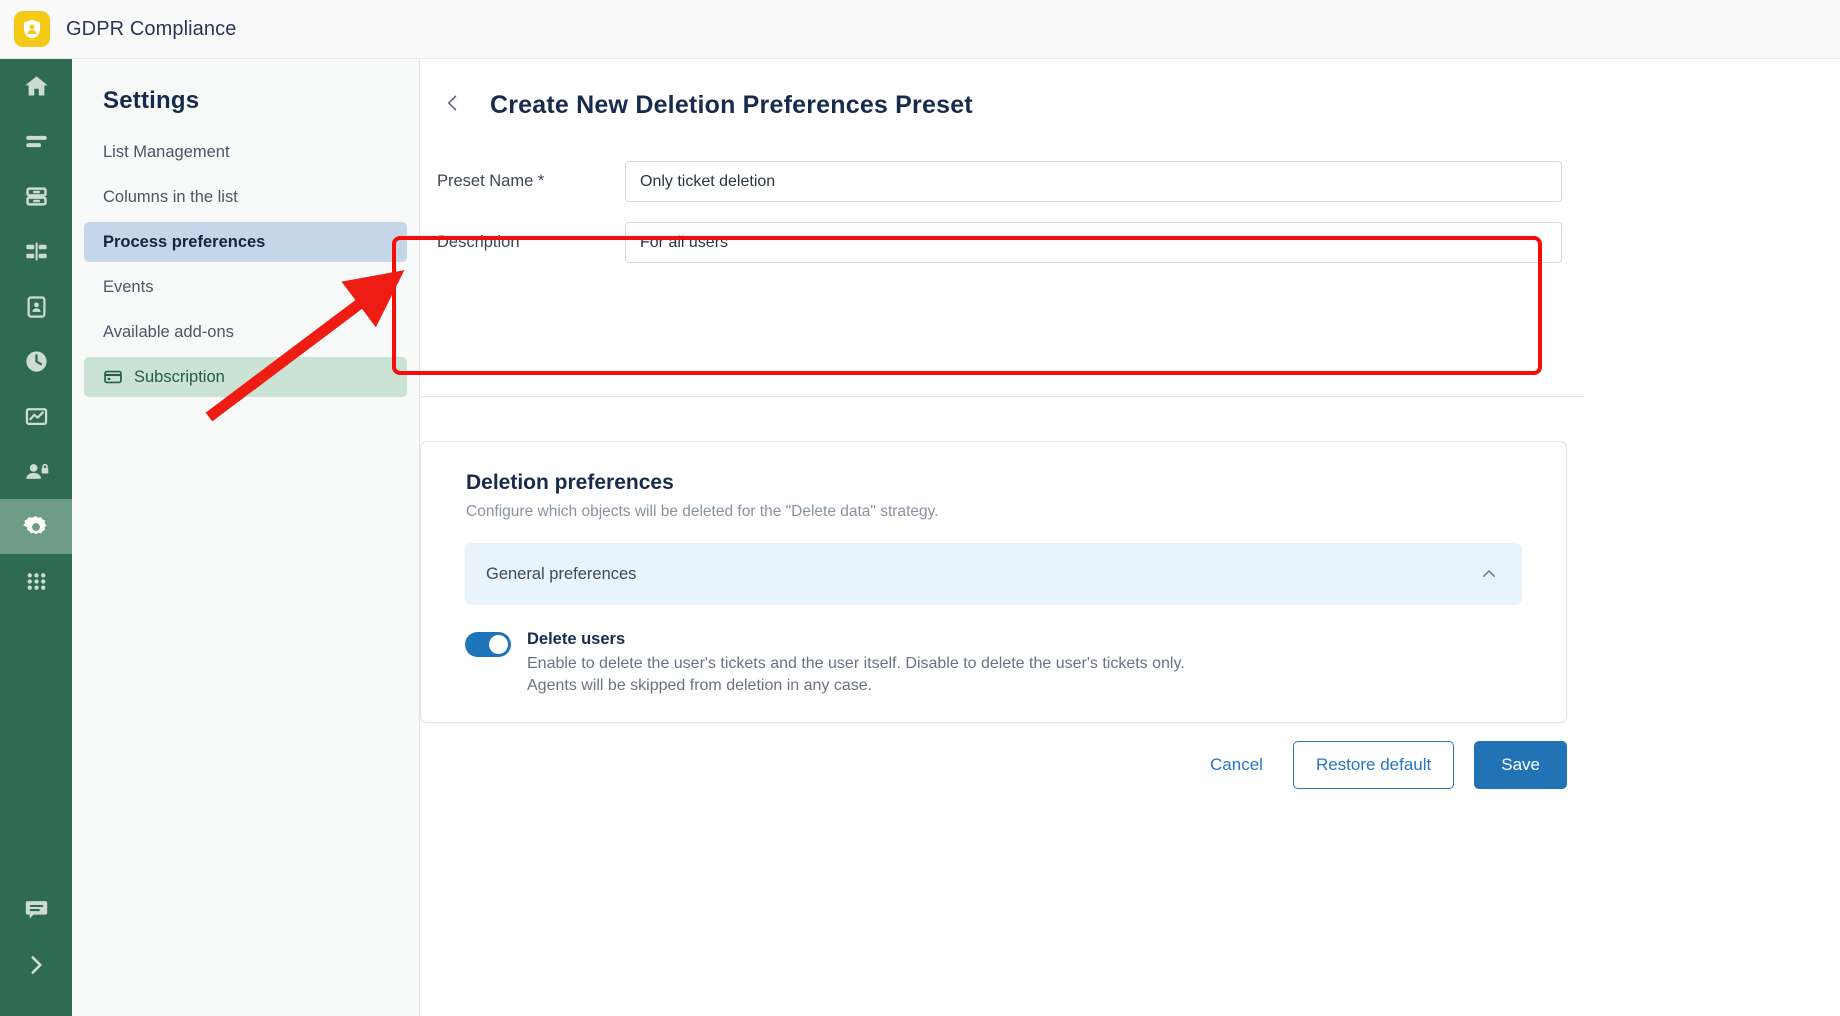 The height and width of the screenshot is (1016, 1840). What do you see at coordinates (478, 242) in the screenshot?
I see `description-label: Description` at bounding box center [478, 242].